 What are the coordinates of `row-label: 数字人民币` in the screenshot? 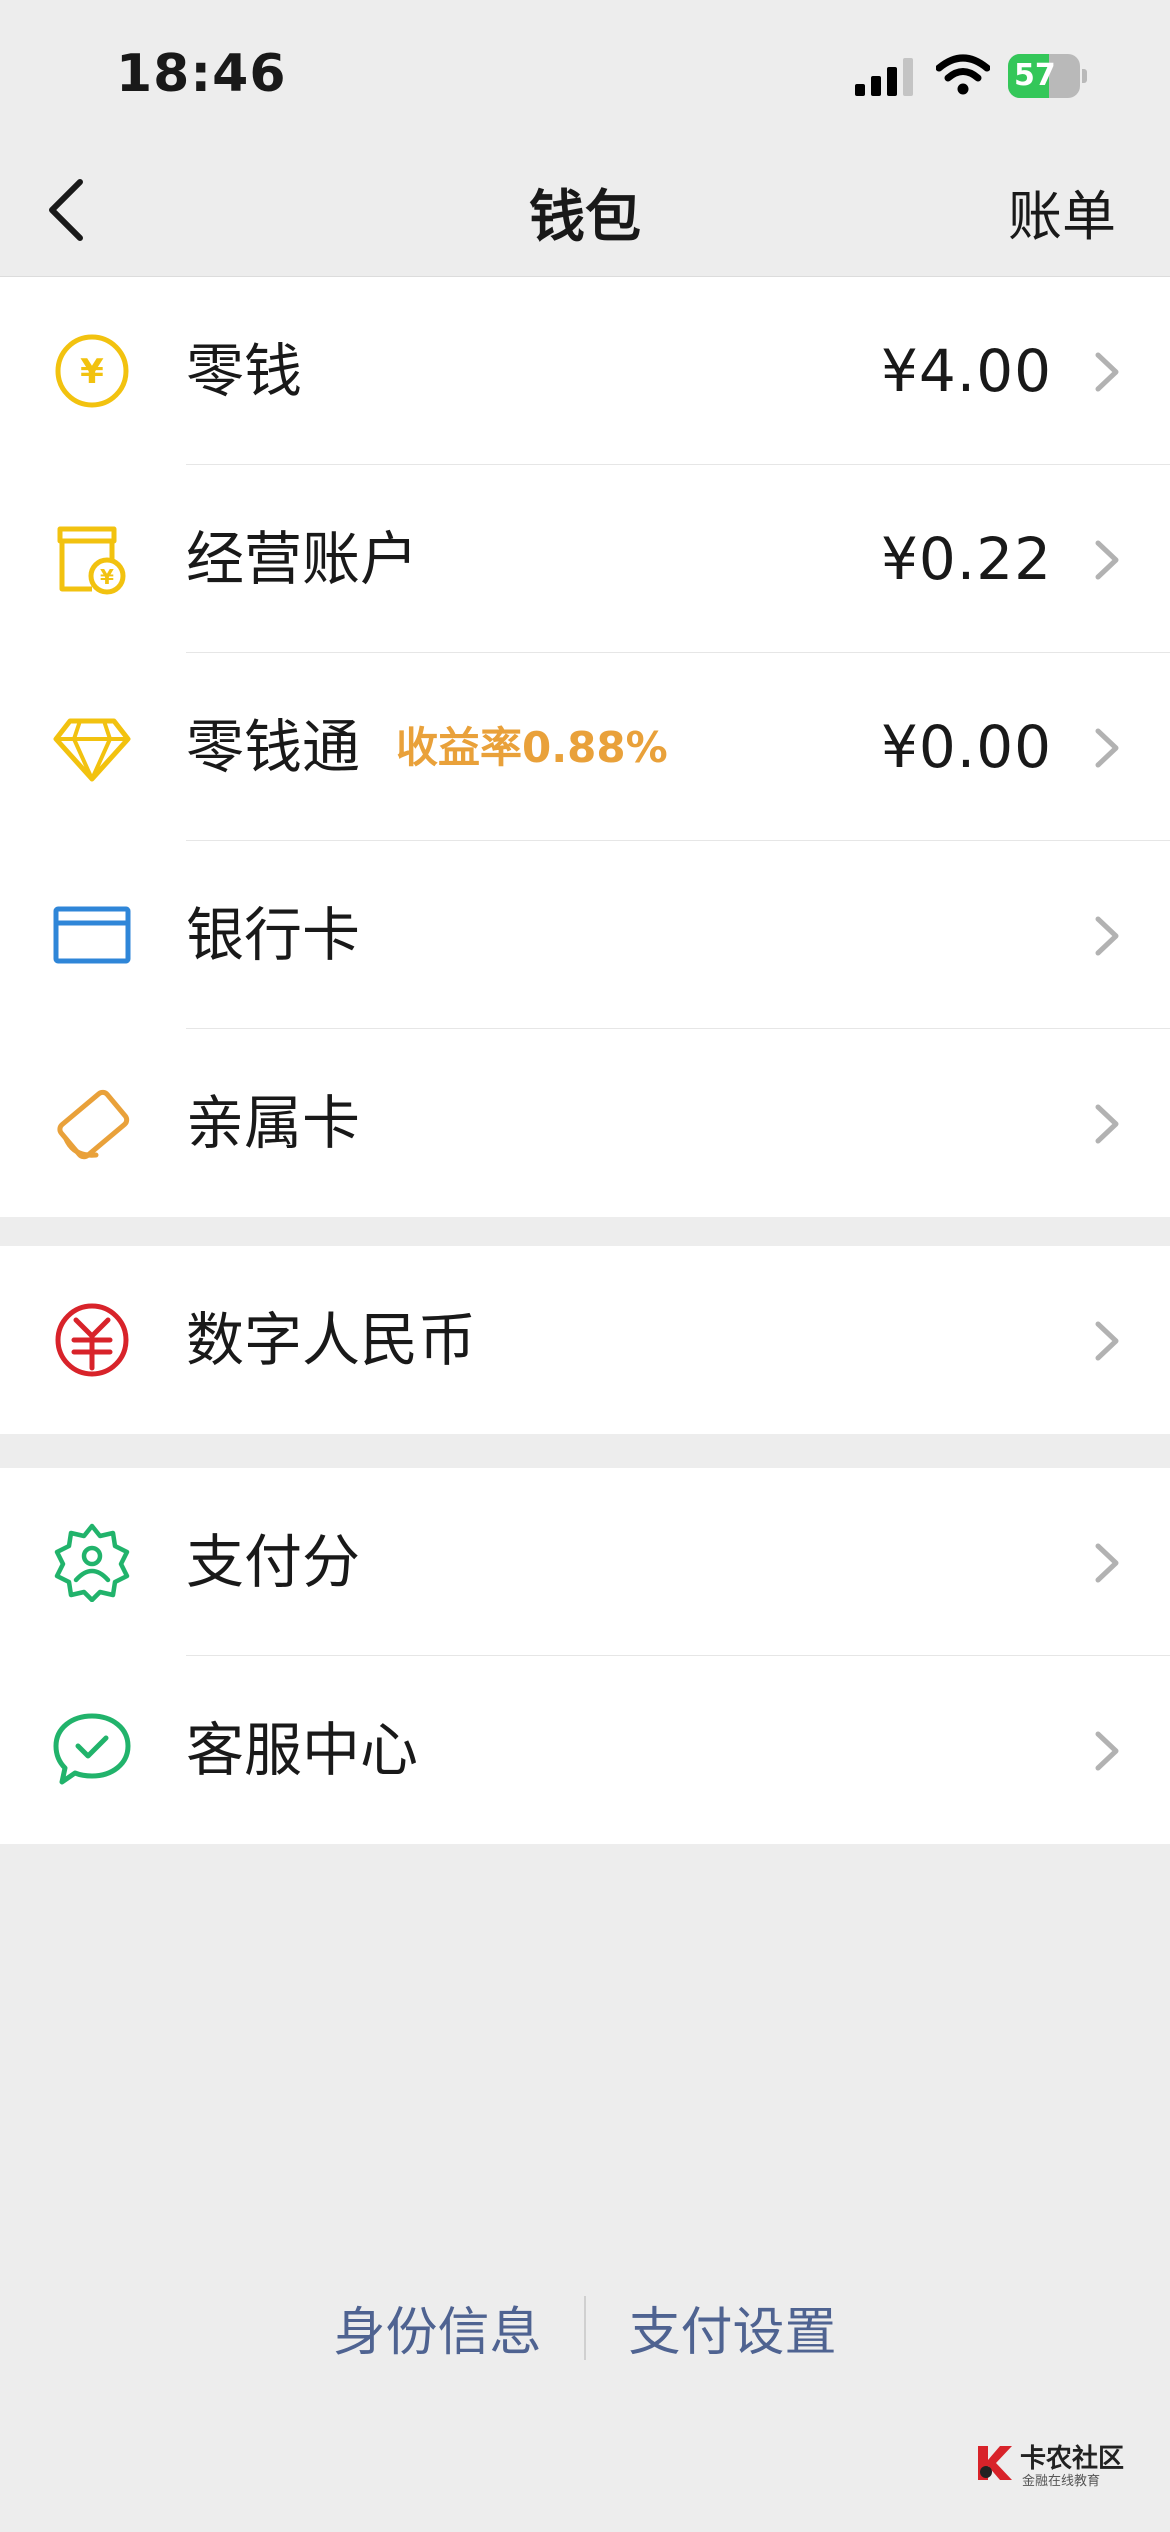 It's located at (331, 1340).